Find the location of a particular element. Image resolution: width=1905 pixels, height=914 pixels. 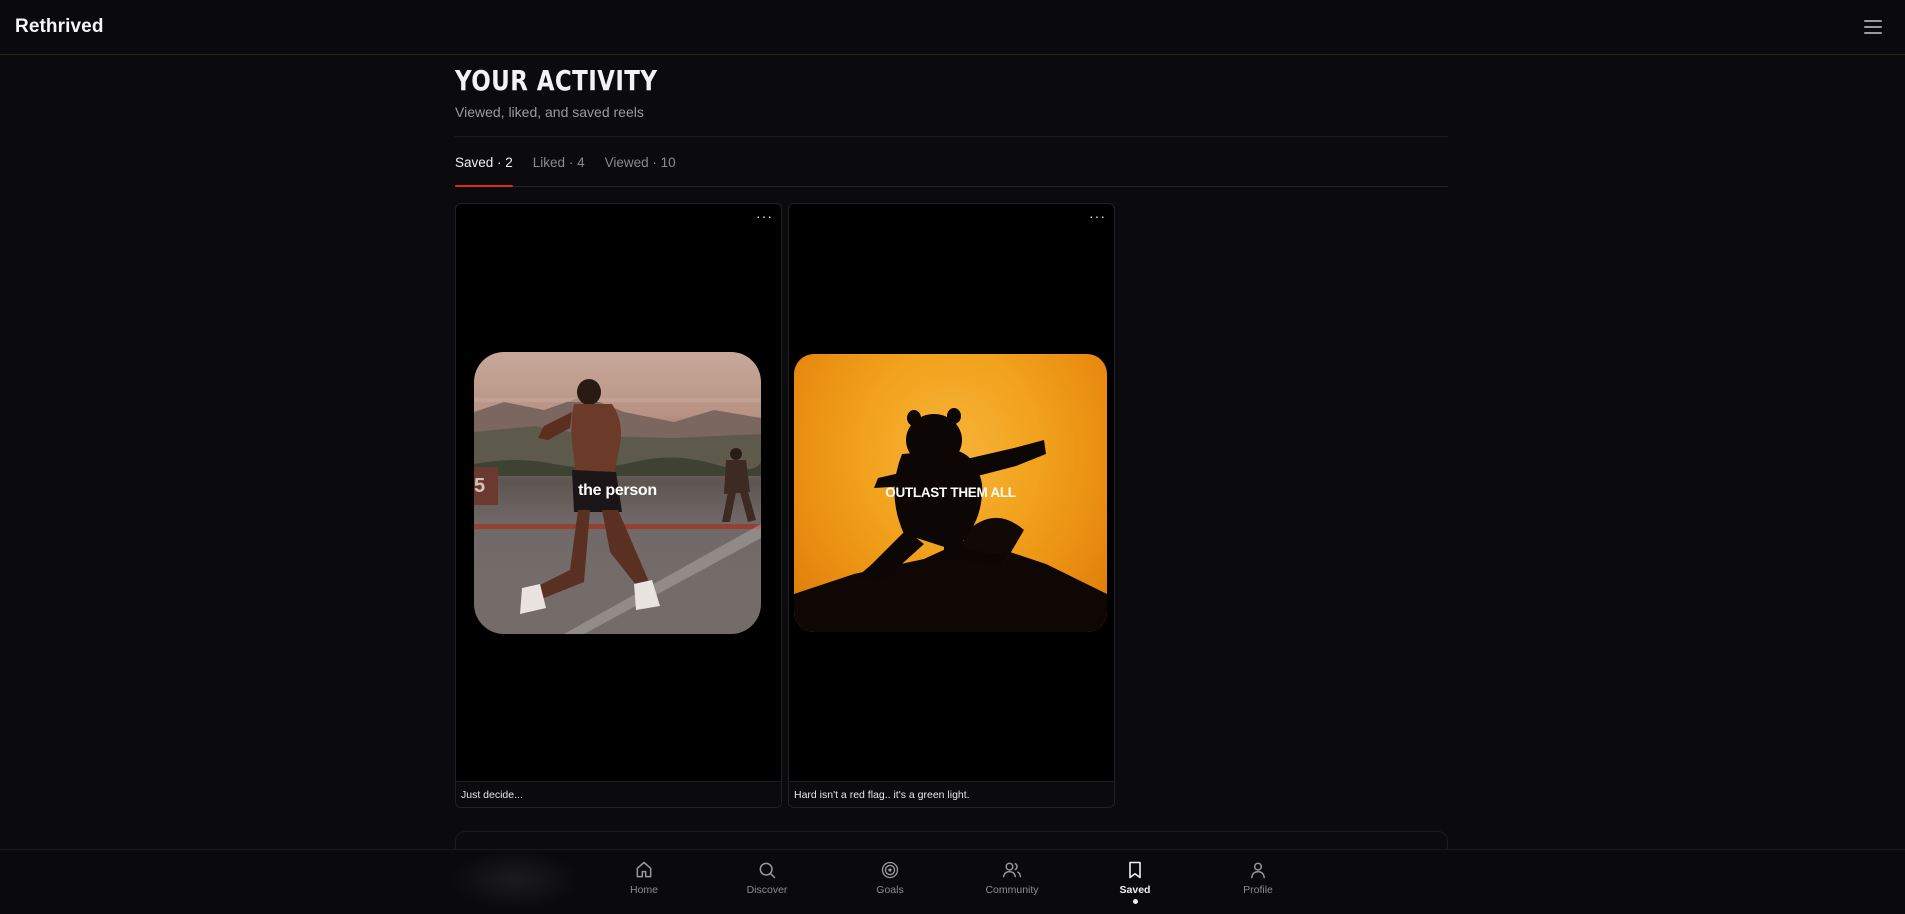

activity-tabs: Saved · 2 Liked · 4 Viewed · 10 is located at coordinates (951, 162).